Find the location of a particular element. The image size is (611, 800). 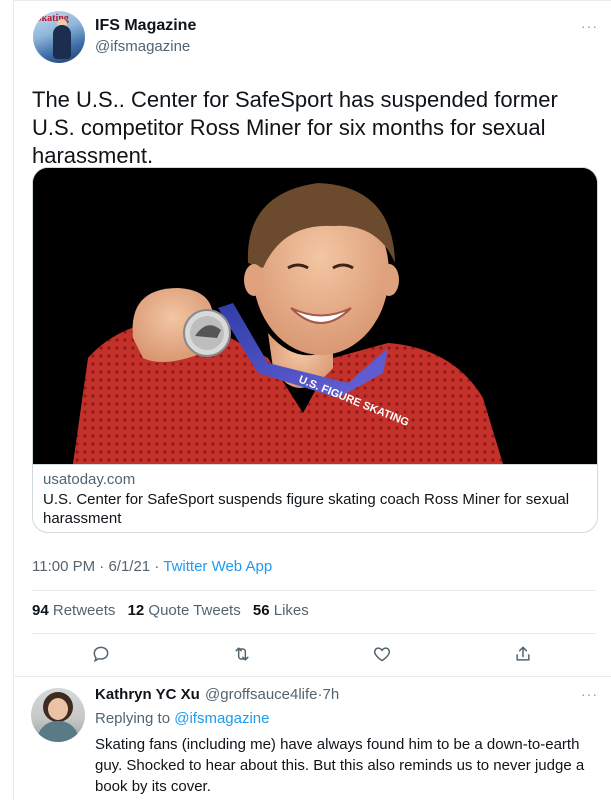

reply-author-name: Kathryn YC Xu is located at coordinates (147, 694).